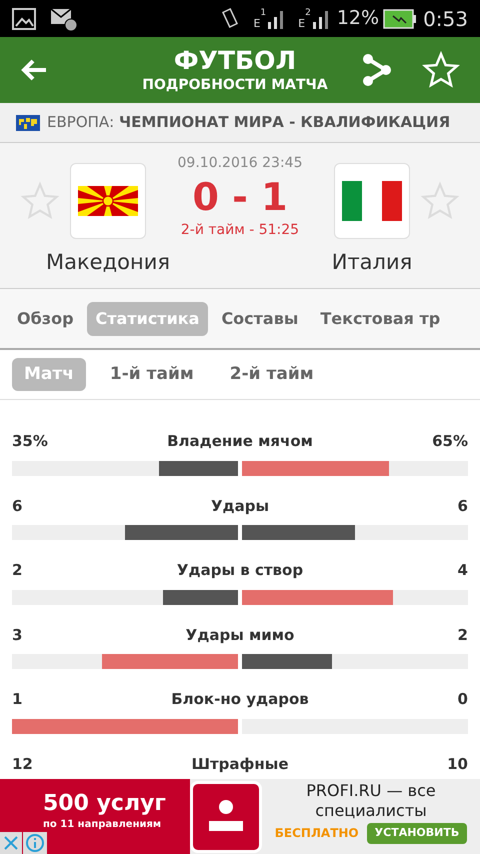  Describe the element at coordinates (17, 570) in the screenshot. I see `home-value: 2` at that location.